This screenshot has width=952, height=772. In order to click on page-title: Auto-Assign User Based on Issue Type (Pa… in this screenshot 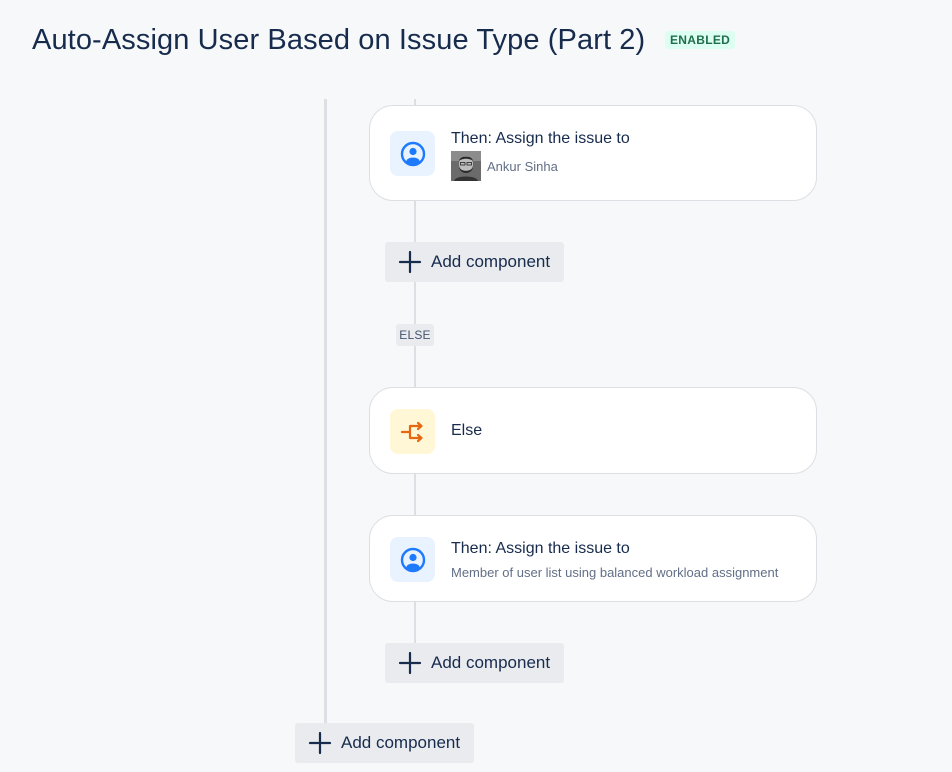, I will do `click(339, 40)`.